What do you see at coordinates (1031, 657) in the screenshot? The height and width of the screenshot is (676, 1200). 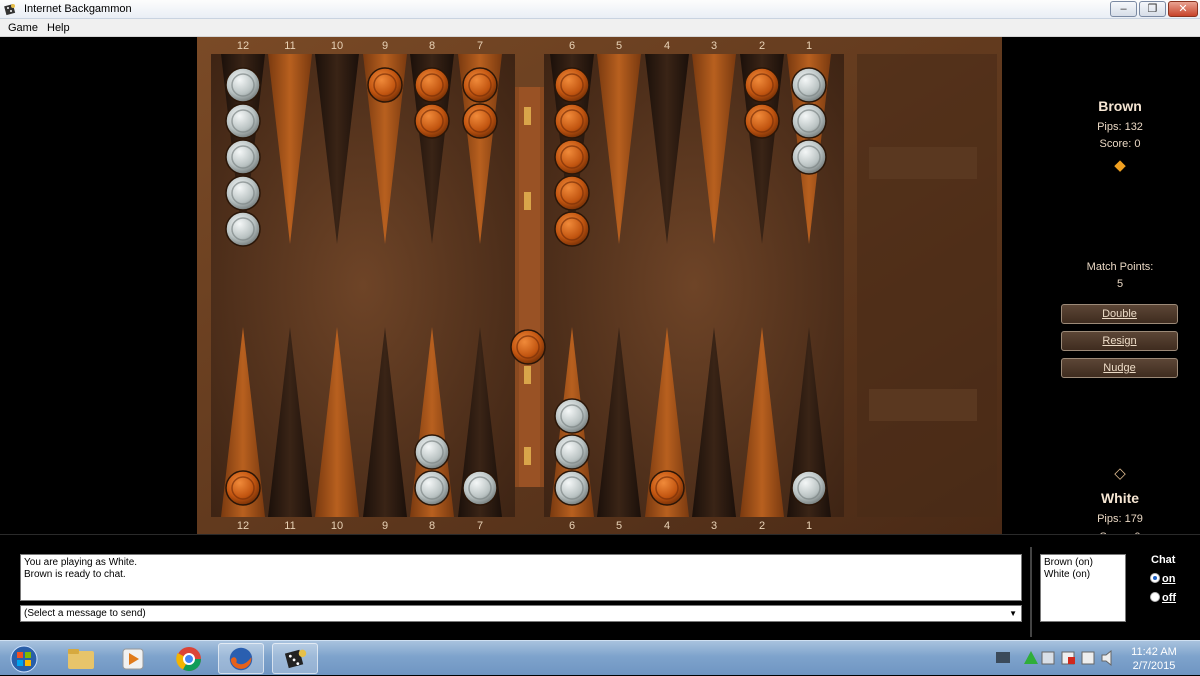 I see `warning-triangle-icon` at bounding box center [1031, 657].